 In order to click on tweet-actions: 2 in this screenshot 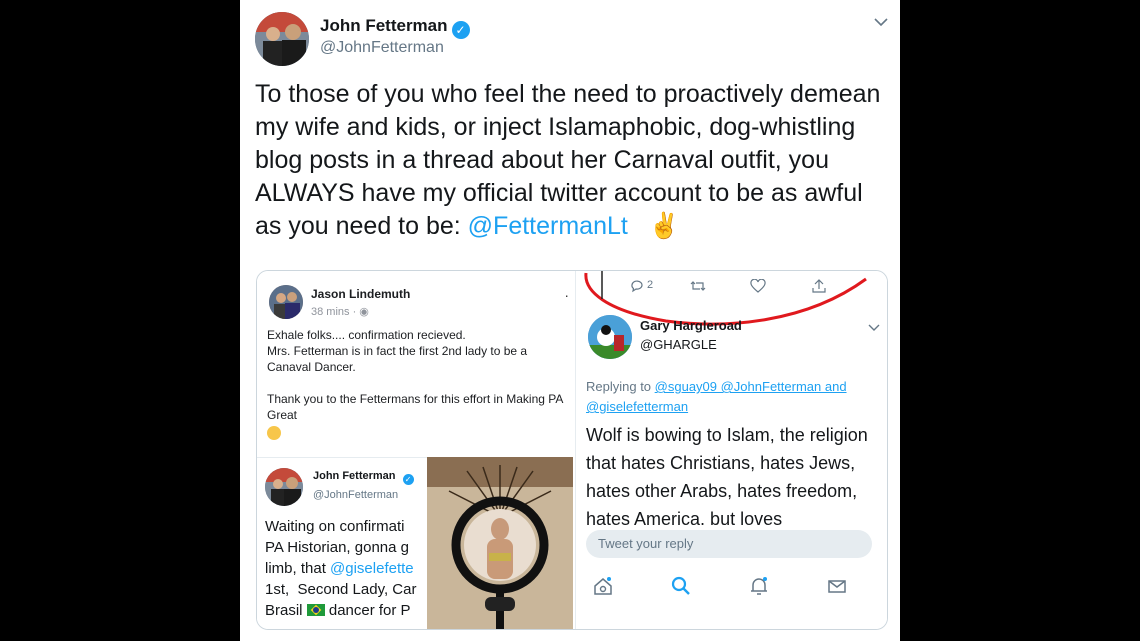, I will do `click(741, 289)`.